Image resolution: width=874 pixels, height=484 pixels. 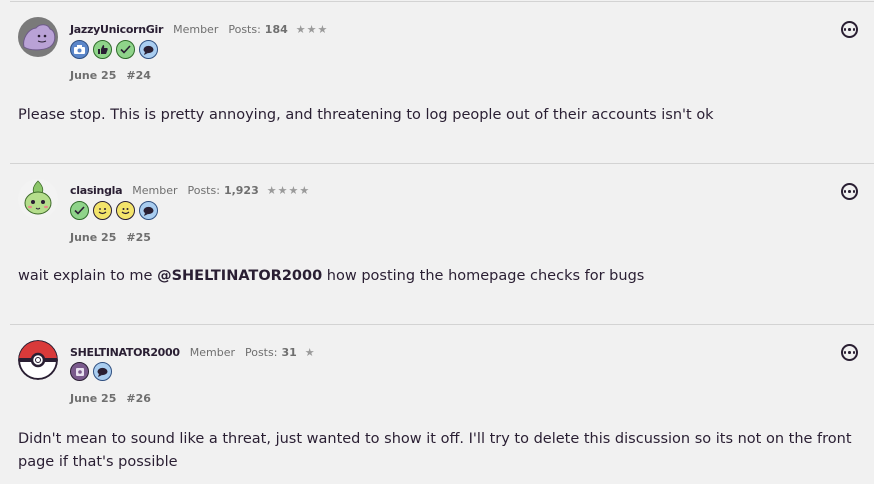 What do you see at coordinates (310, 352) in the screenshot?
I see `rank-stars: ★` at bounding box center [310, 352].